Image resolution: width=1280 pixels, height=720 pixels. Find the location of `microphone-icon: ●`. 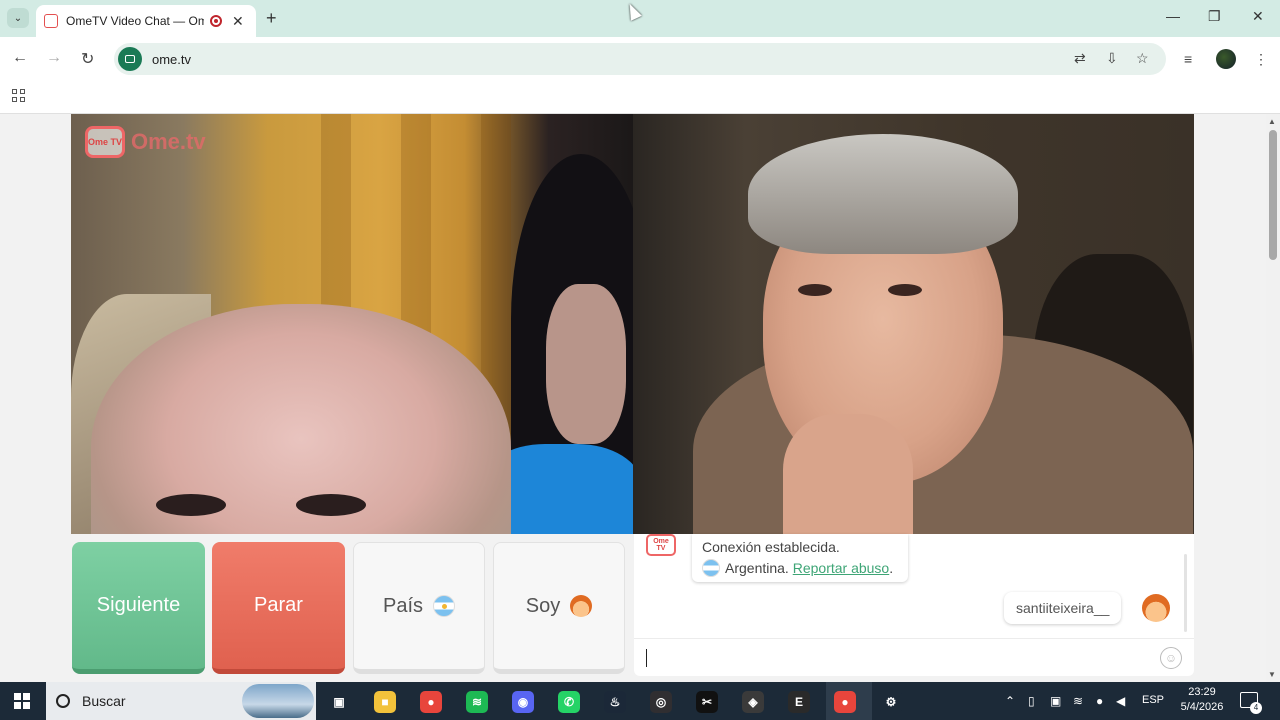

microphone-icon: ● is located at coordinates (1099, 701).